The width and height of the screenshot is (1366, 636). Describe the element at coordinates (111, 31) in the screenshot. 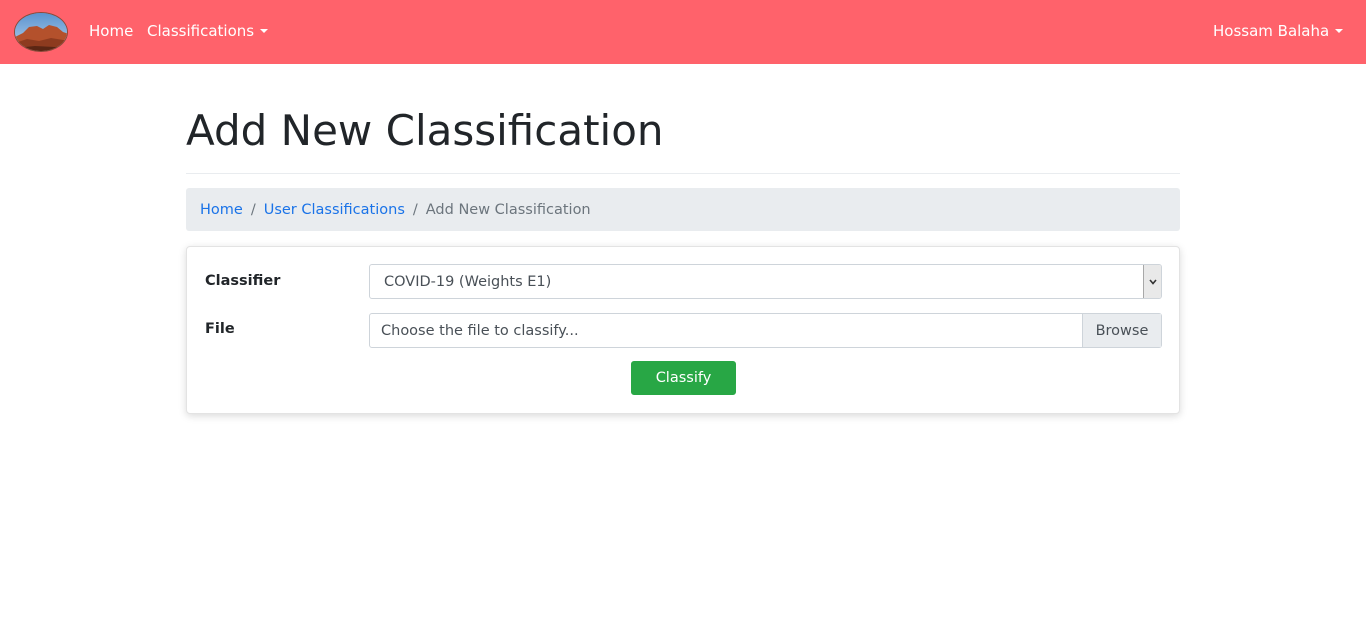

I see `nav-home-link: Home` at that location.